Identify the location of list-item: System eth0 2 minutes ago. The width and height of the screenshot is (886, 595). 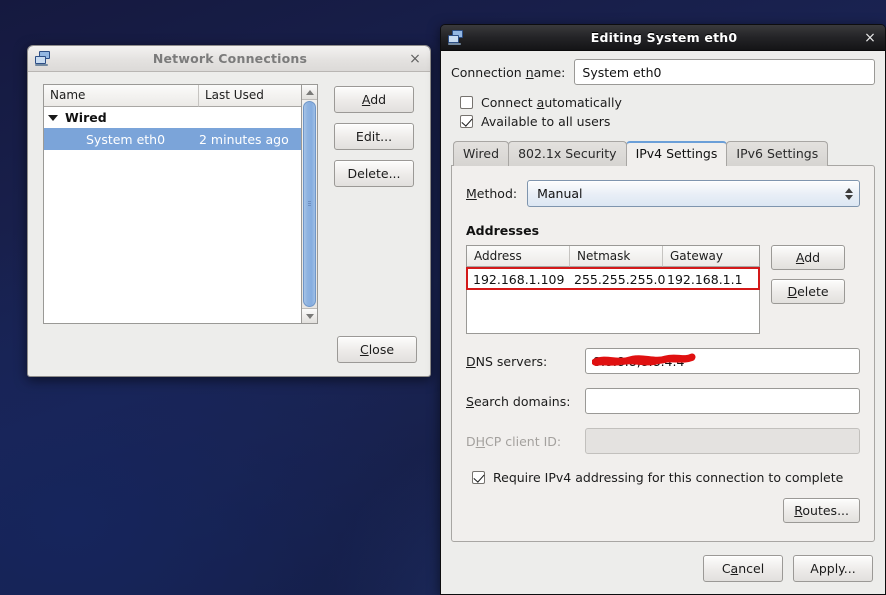
(172, 139).